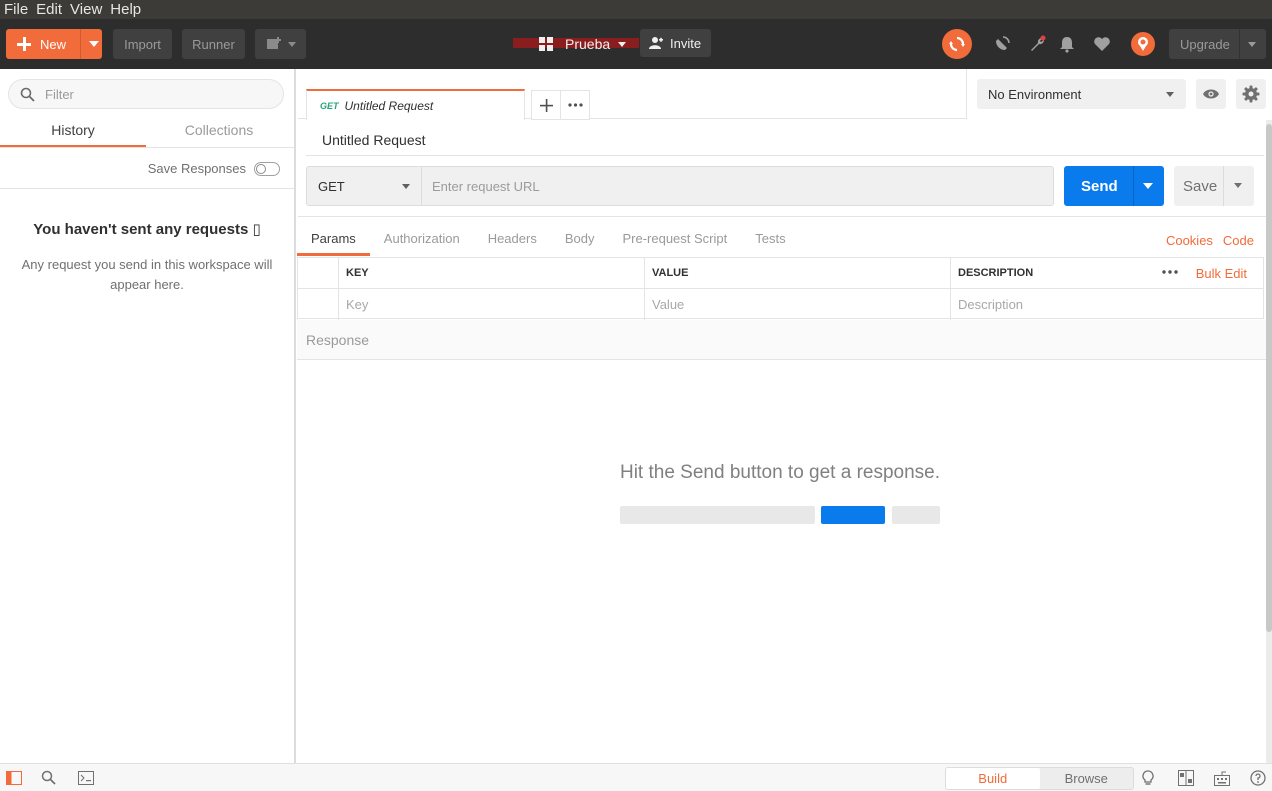  Describe the element at coordinates (49, 9) in the screenshot. I see `menu-edit: Edit` at that location.